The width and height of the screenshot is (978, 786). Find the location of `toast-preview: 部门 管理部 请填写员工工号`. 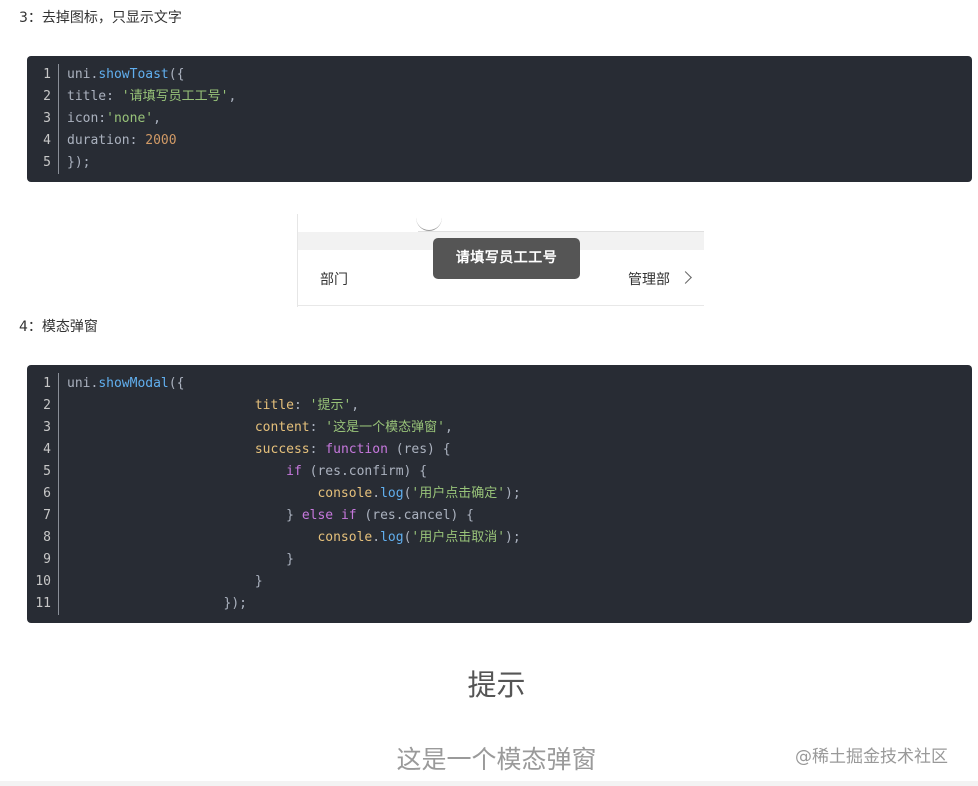

toast-preview: 部门 管理部 请填写员工工号 is located at coordinates (500, 260).